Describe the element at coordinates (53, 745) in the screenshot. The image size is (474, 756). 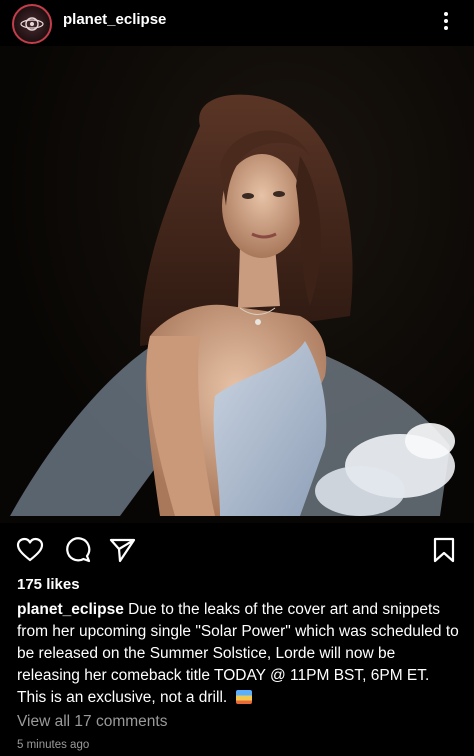
I see `post-timestamp: 5 minutes ago` at that location.